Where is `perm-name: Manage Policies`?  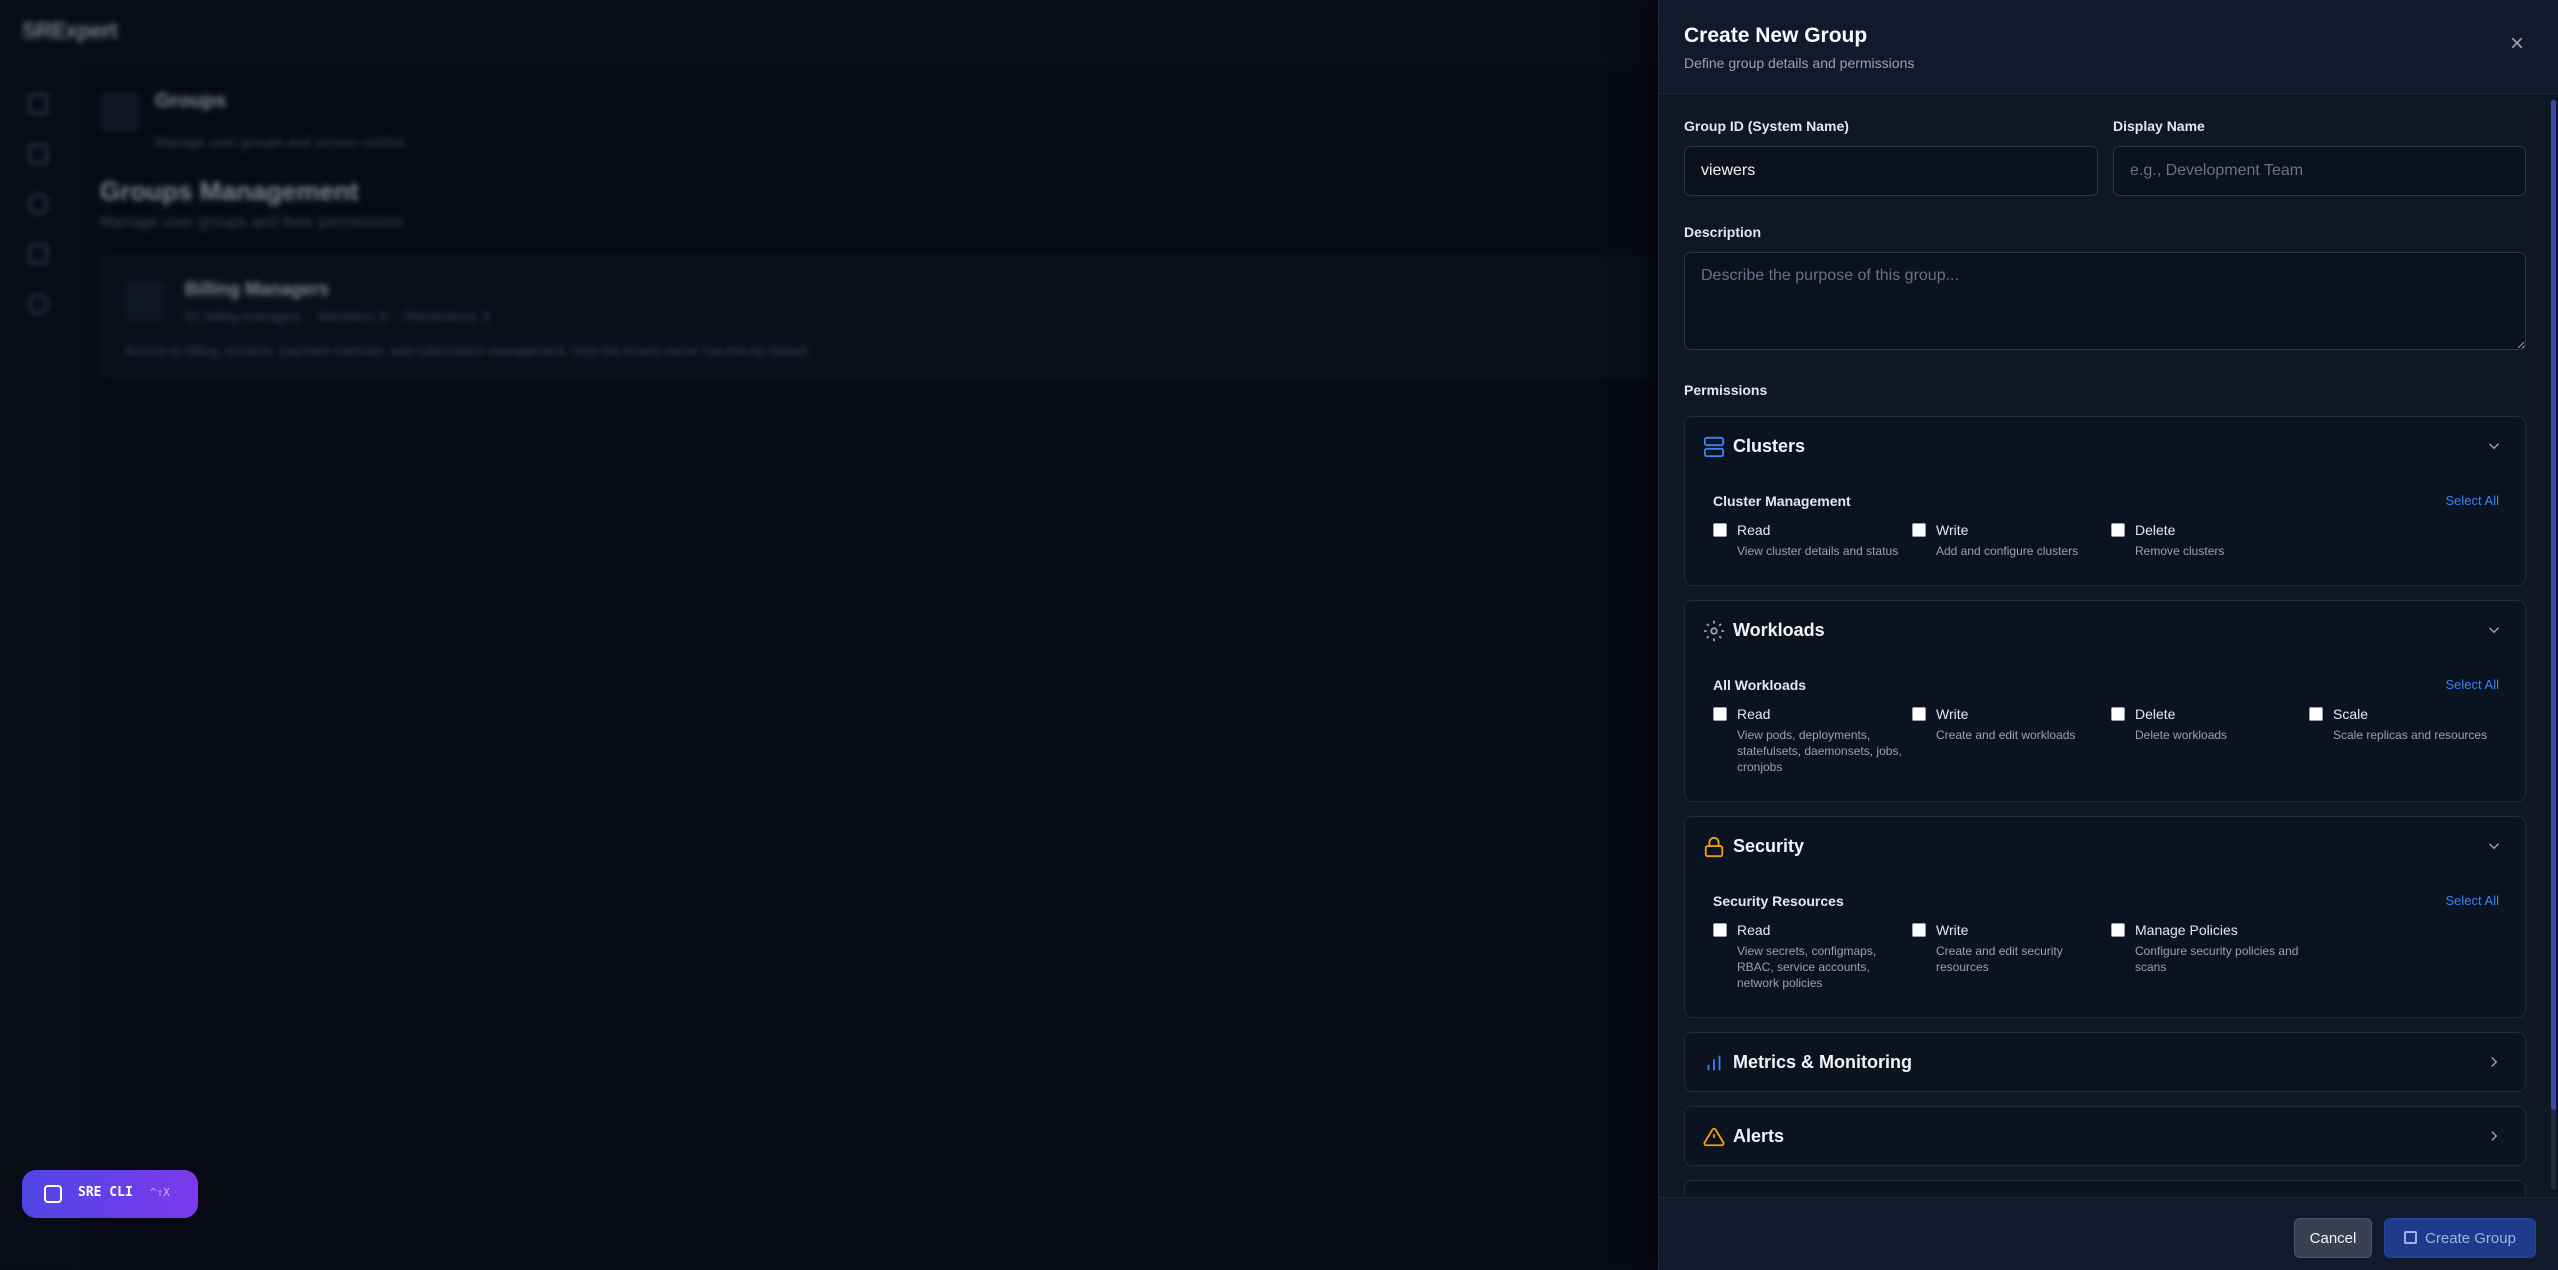
perm-name: Manage Policies is located at coordinates (2186, 930).